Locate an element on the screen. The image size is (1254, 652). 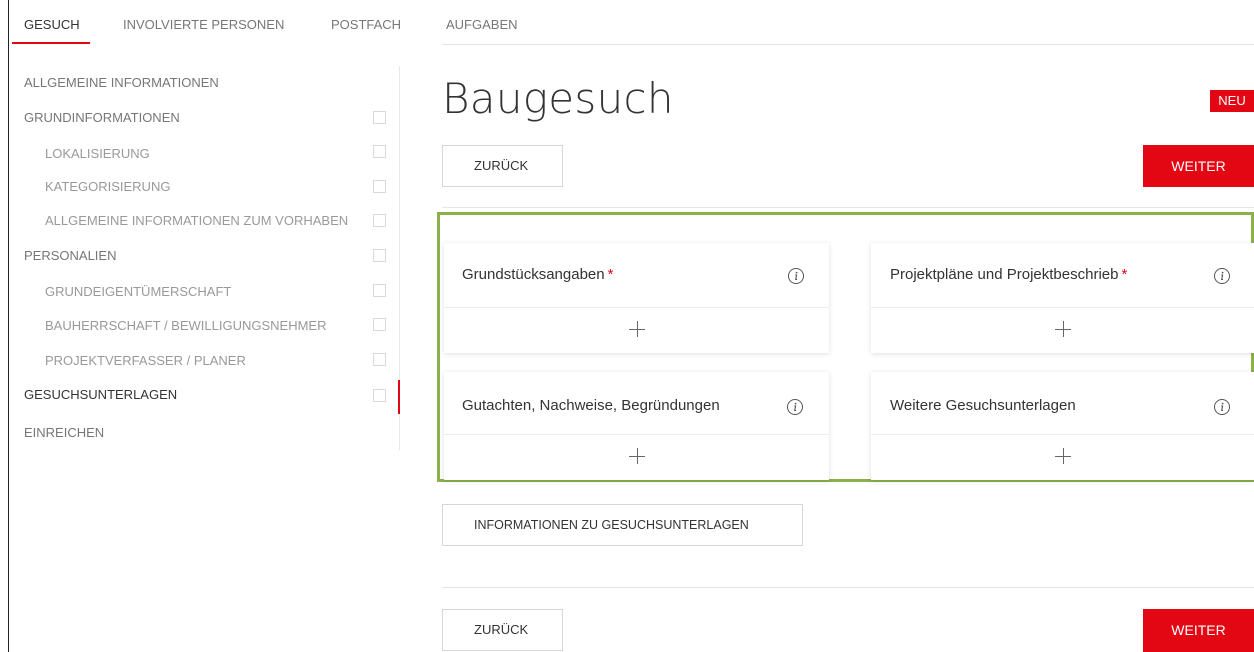
card-header: Grundstücksangaben * is located at coordinates (636, 275).